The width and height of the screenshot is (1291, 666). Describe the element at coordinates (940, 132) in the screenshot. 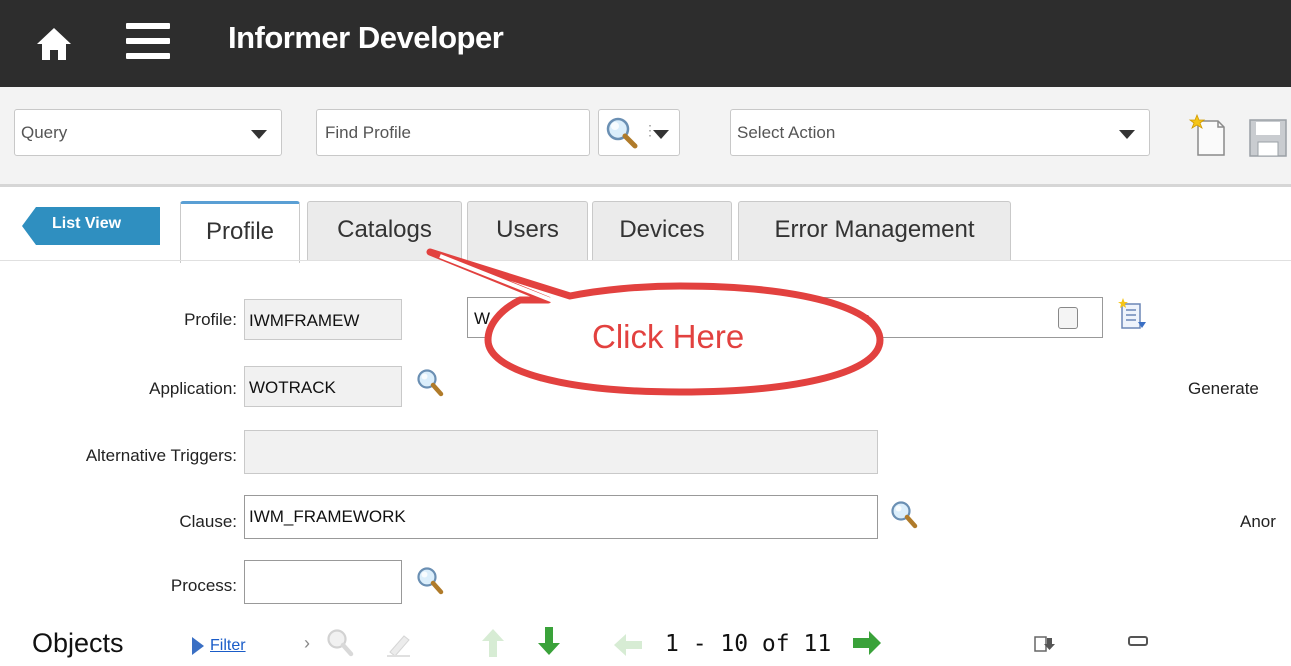

I see `select-action-dropdown: Select Action` at that location.